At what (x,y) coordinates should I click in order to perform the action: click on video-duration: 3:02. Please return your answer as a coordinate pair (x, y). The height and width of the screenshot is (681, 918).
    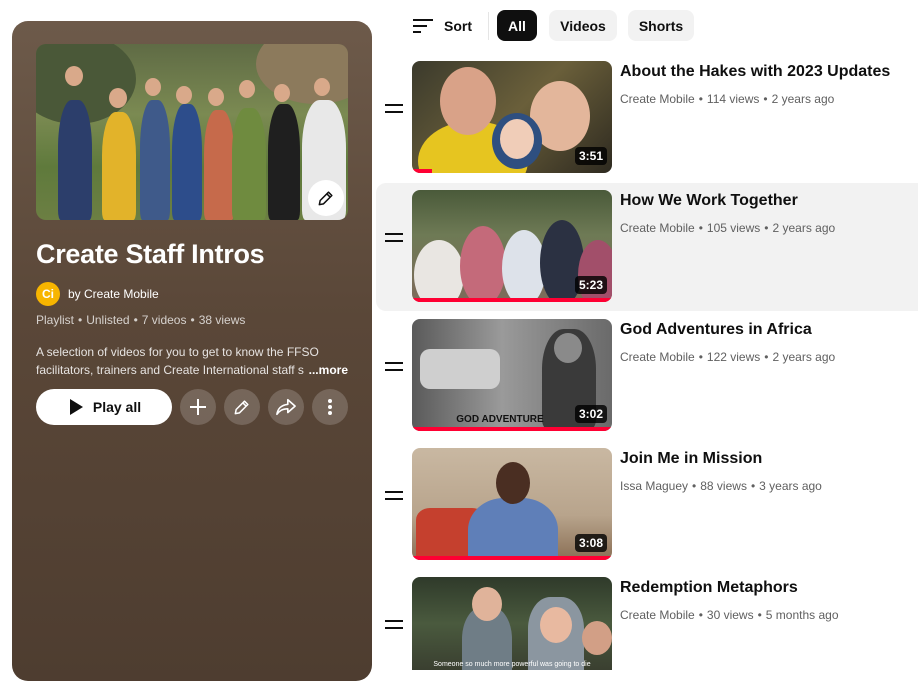
    Looking at the image, I should click on (590, 414).